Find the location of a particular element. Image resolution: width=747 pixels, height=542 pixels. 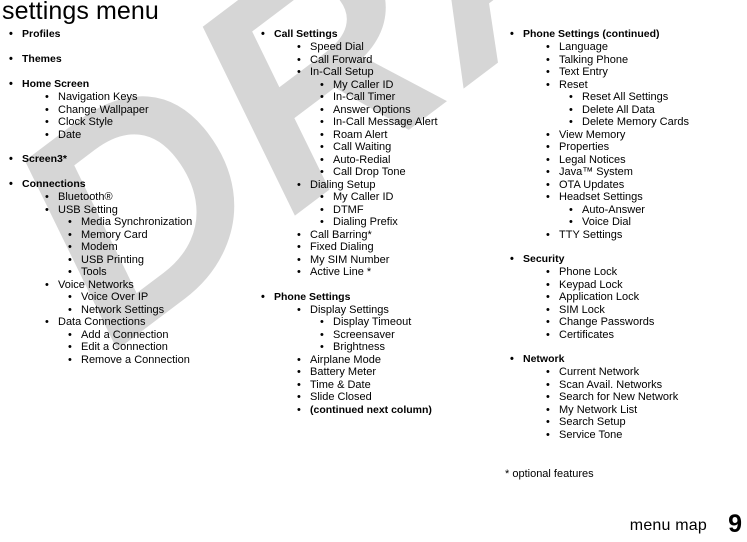

optional-features-footnote: * optional features is located at coordinates (549, 474).